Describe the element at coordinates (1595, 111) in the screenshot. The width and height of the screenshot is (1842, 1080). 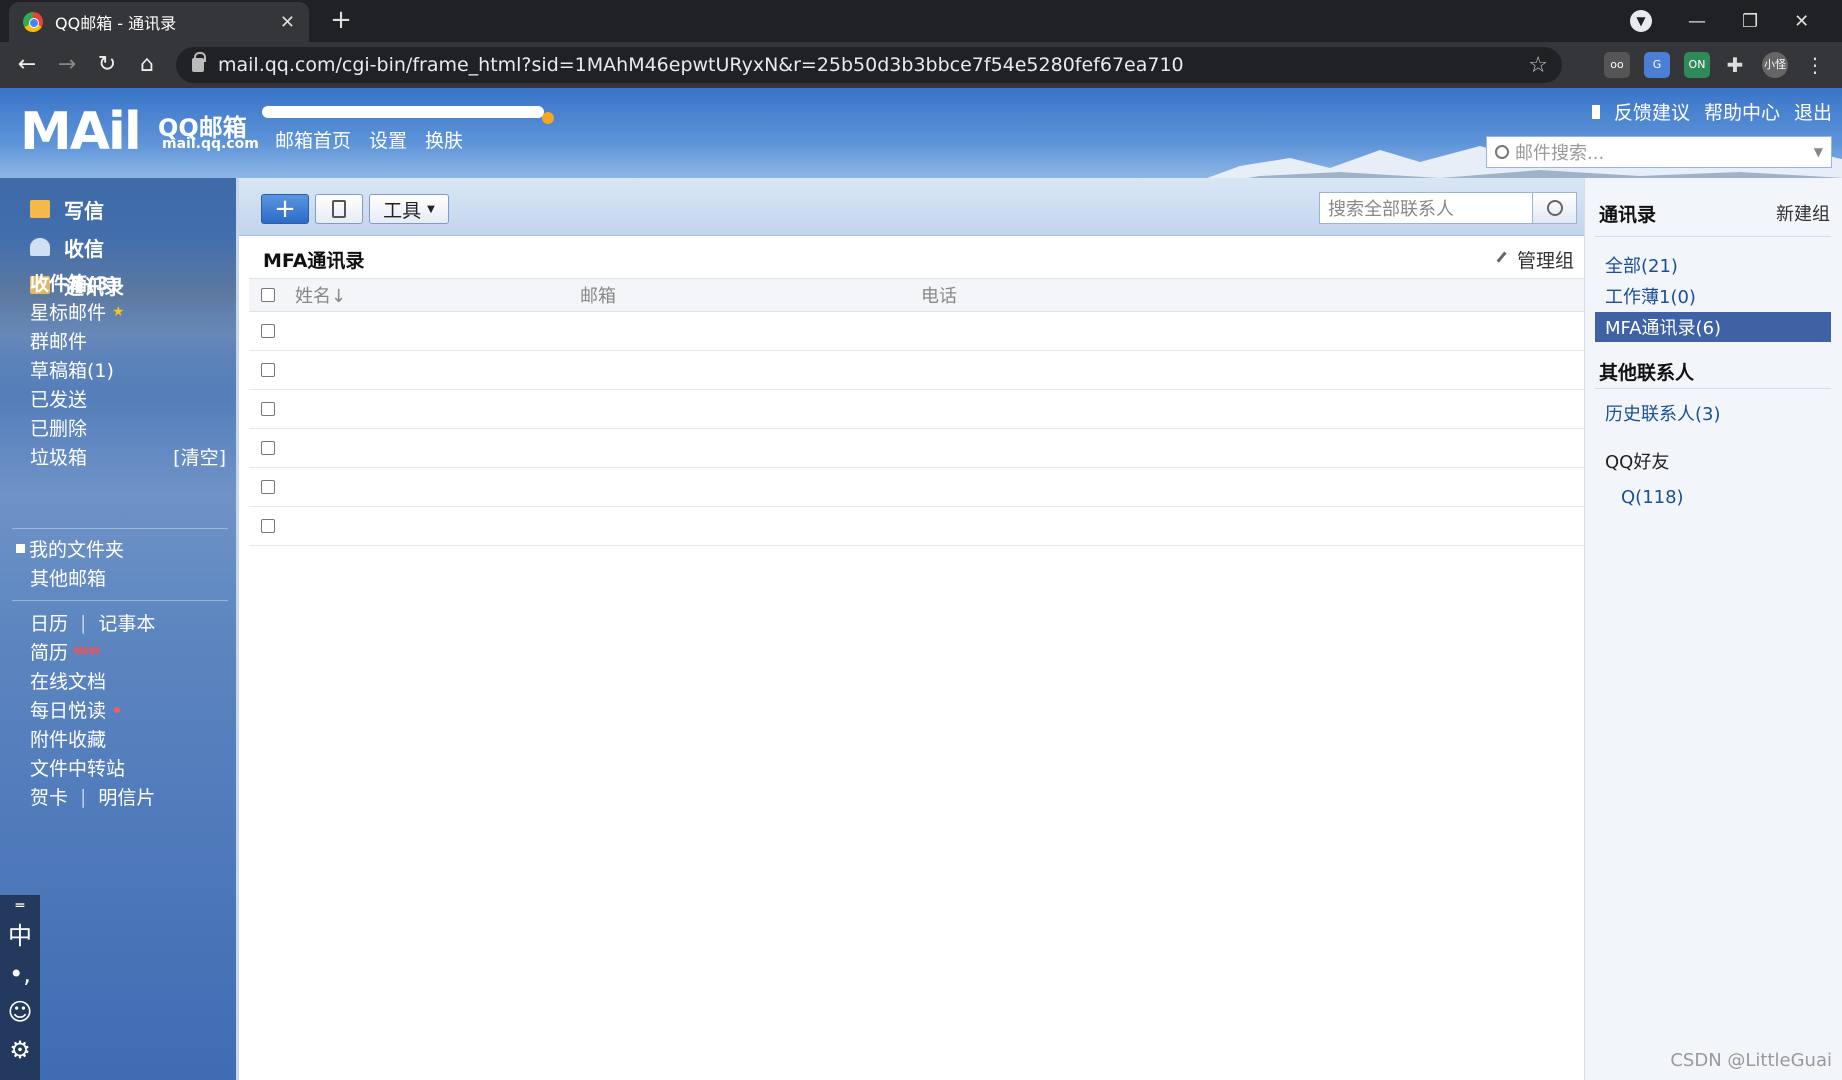
I see `bookmark-icon` at that location.